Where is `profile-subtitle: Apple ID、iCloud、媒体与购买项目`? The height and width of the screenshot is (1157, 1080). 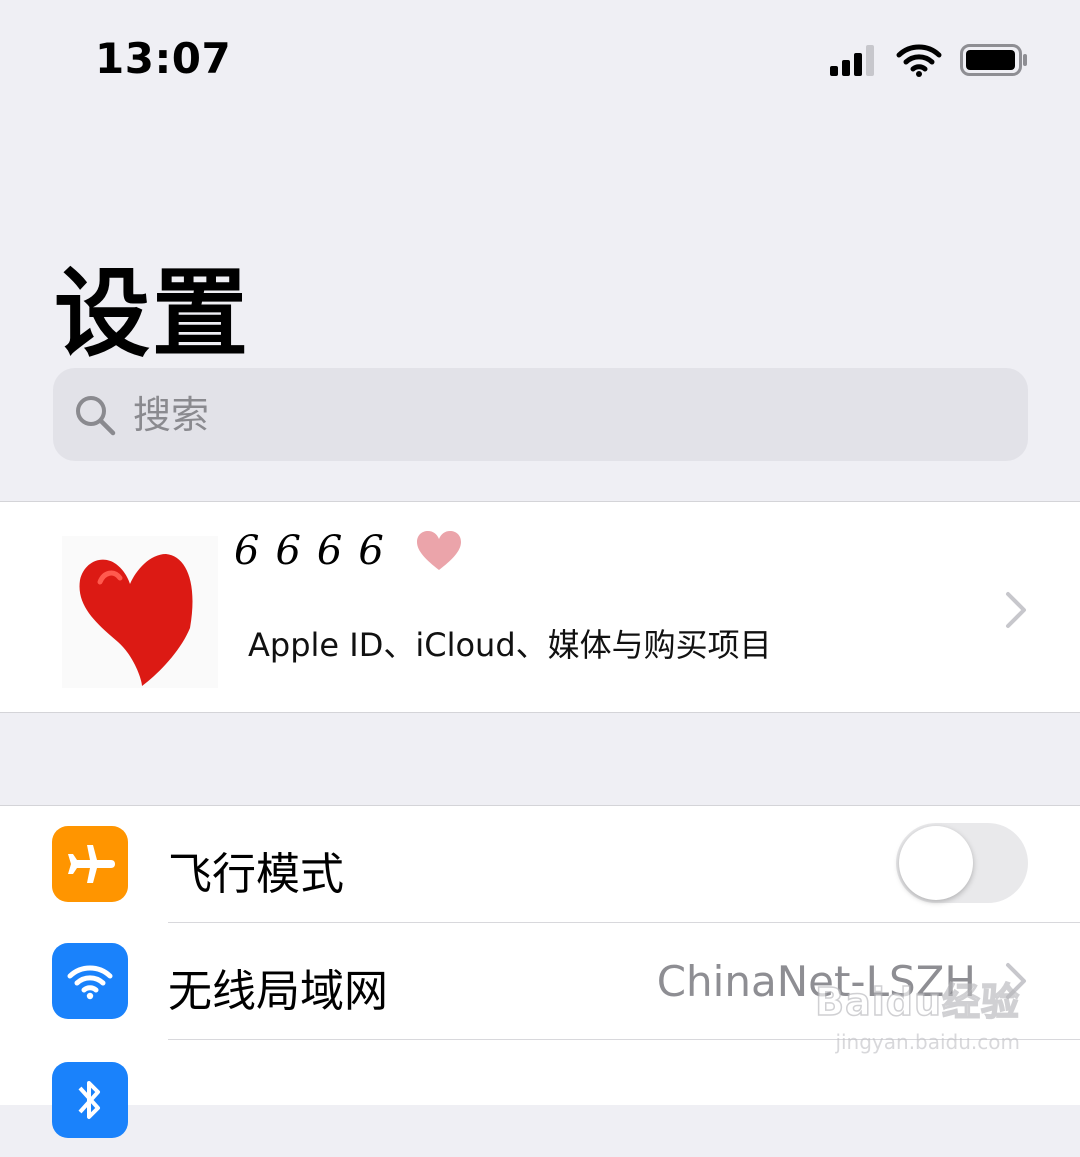 profile-subtitle: Apple ID、iCloud、媒体与购买项目 is located at coordinates (510, 645).